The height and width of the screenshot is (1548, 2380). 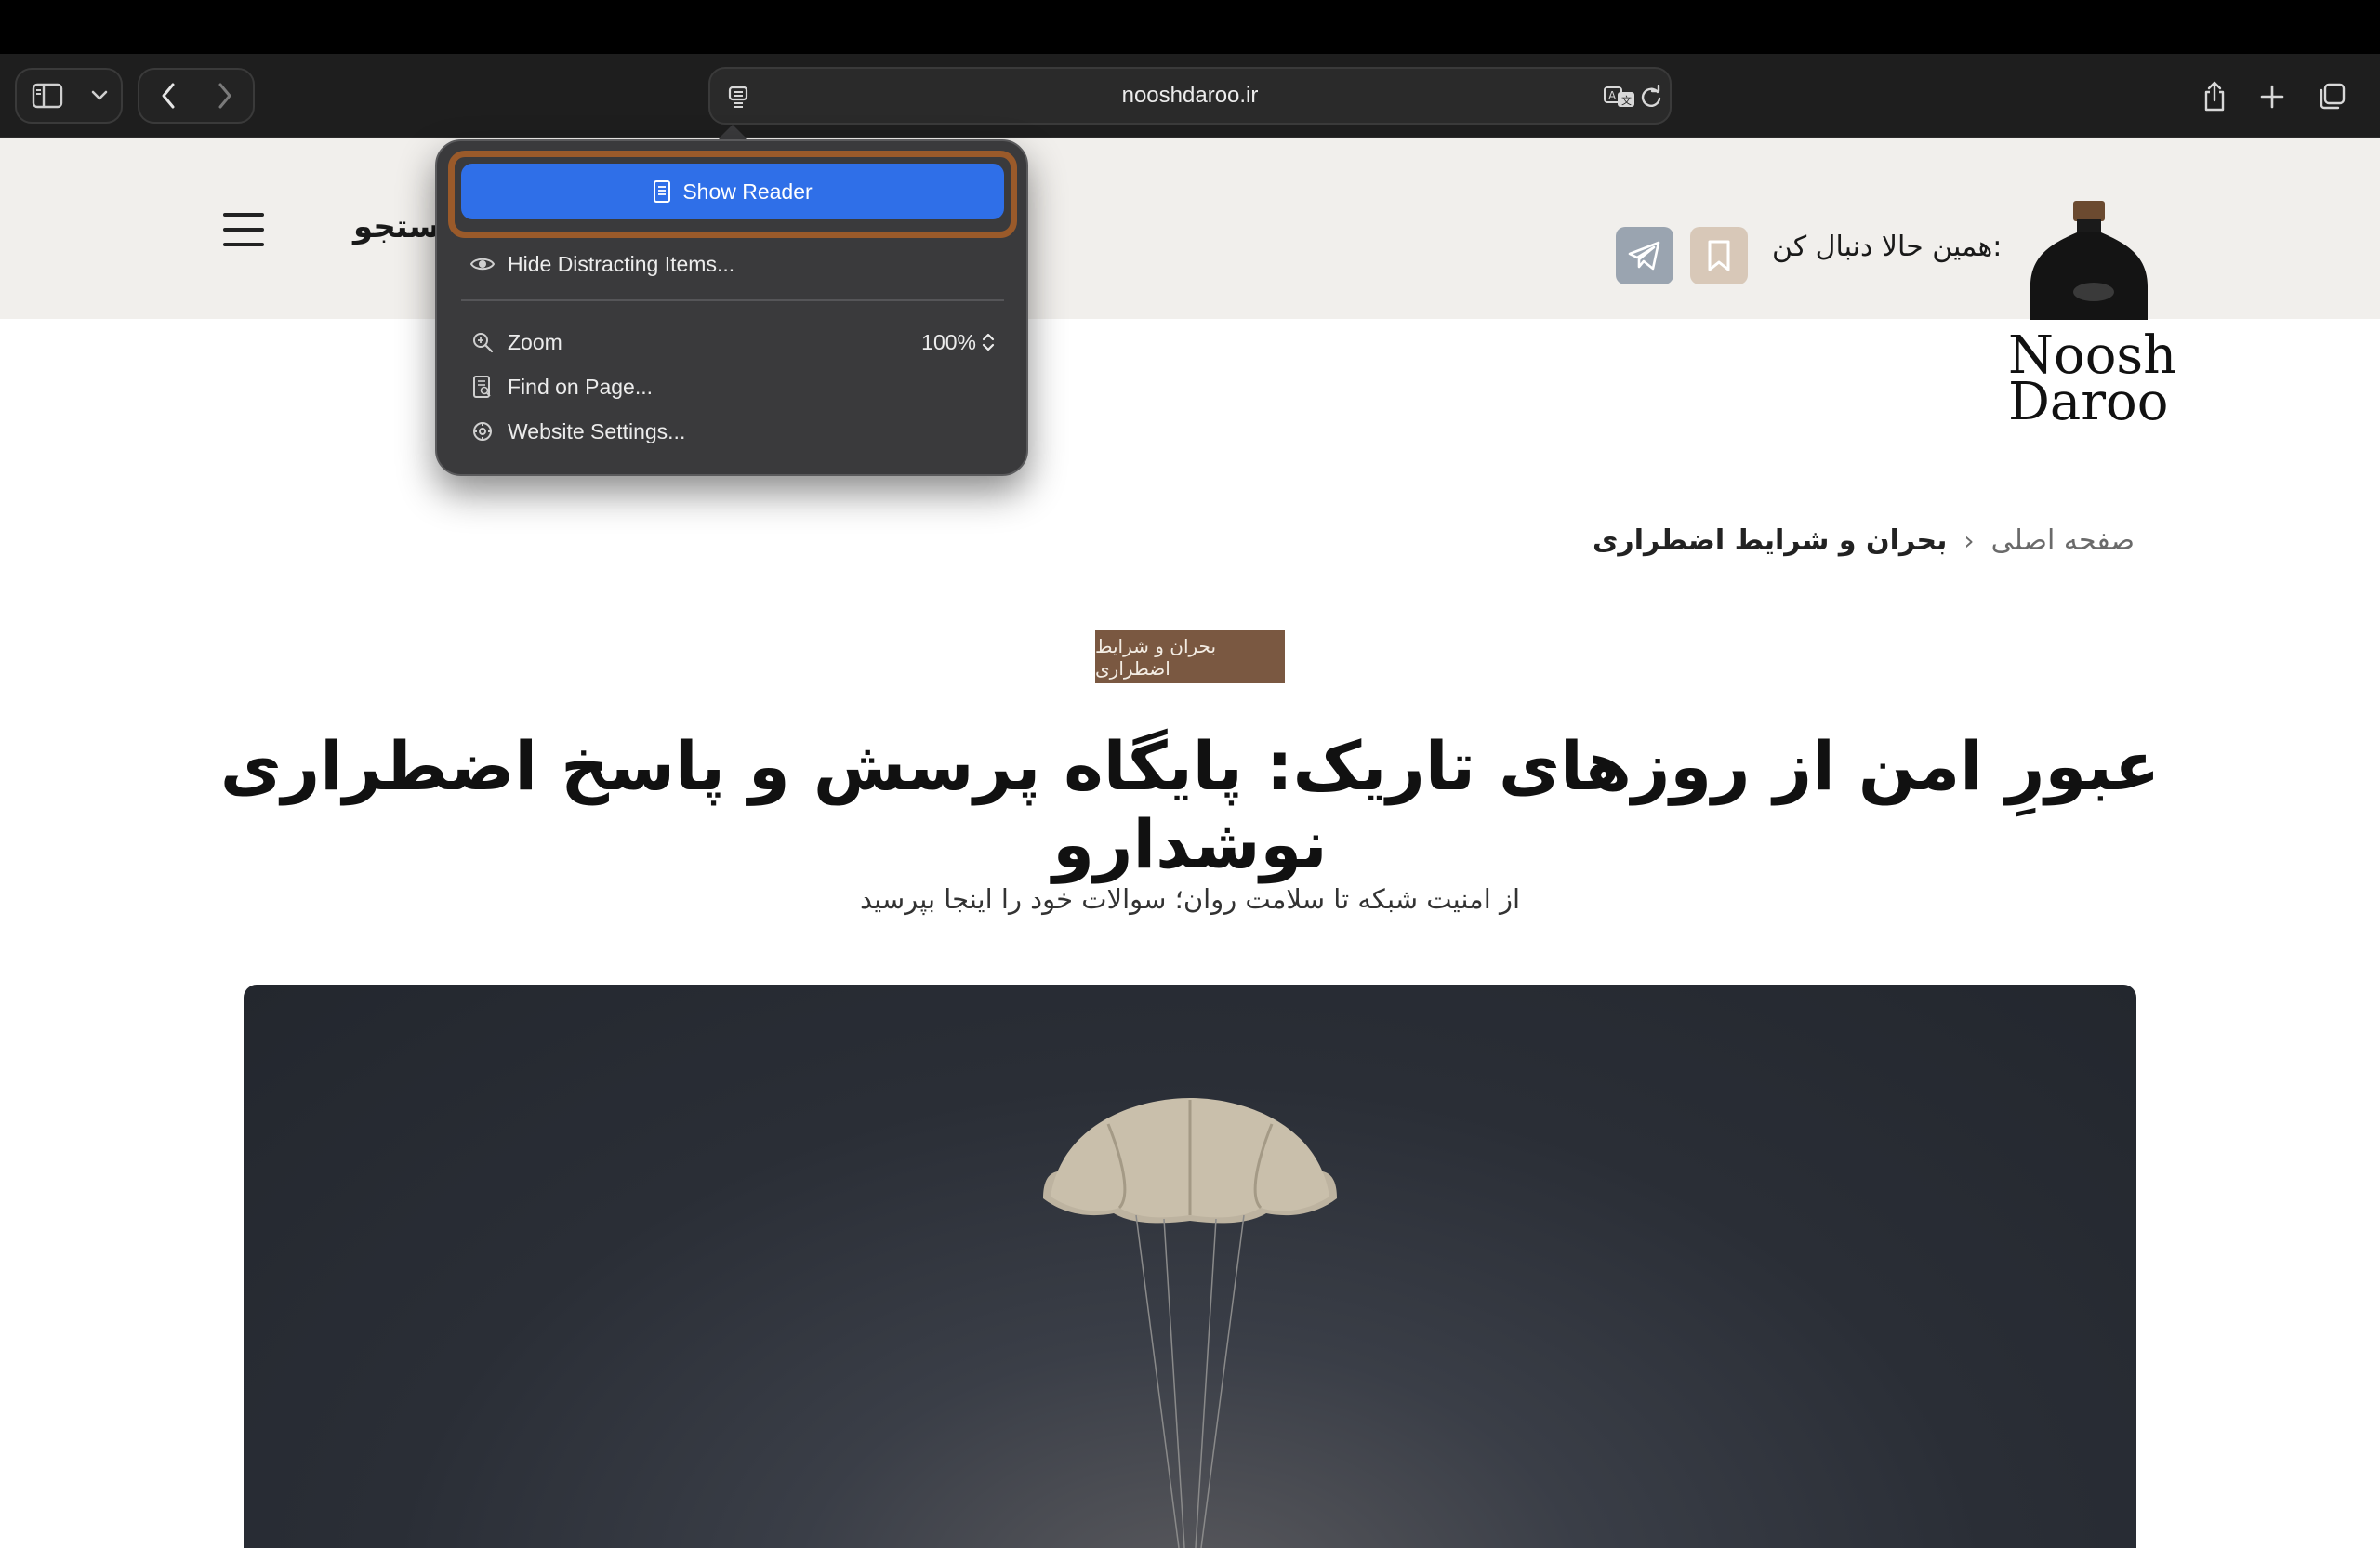 I want to click on zoom-stepper: 100%, so click(x=958, y=342).